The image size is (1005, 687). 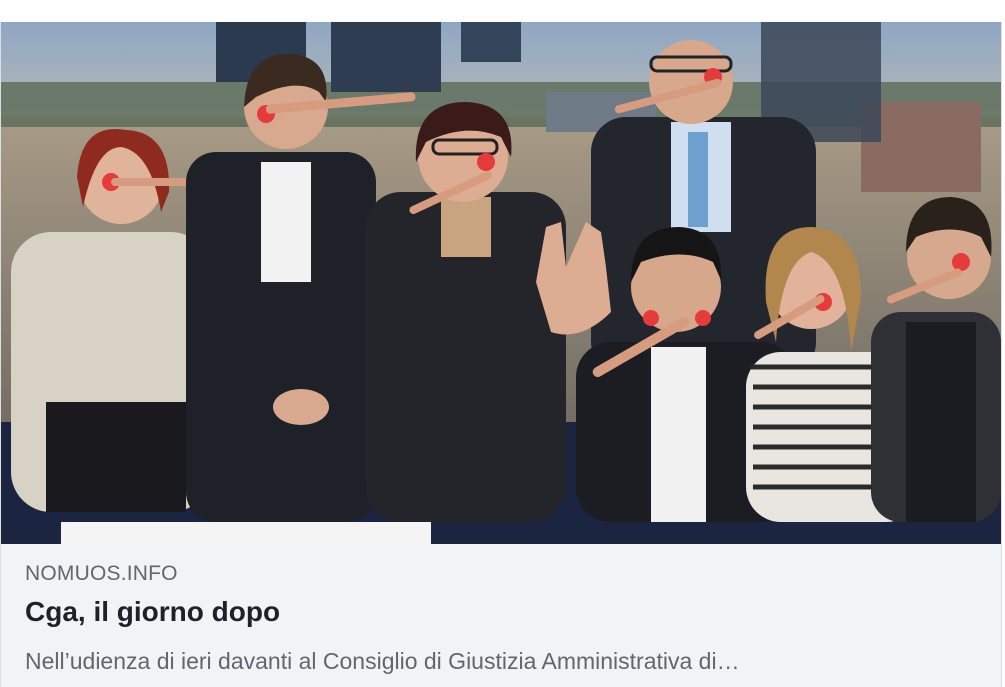 I want to click on feed-top-strip, so click(x=502, y=11).